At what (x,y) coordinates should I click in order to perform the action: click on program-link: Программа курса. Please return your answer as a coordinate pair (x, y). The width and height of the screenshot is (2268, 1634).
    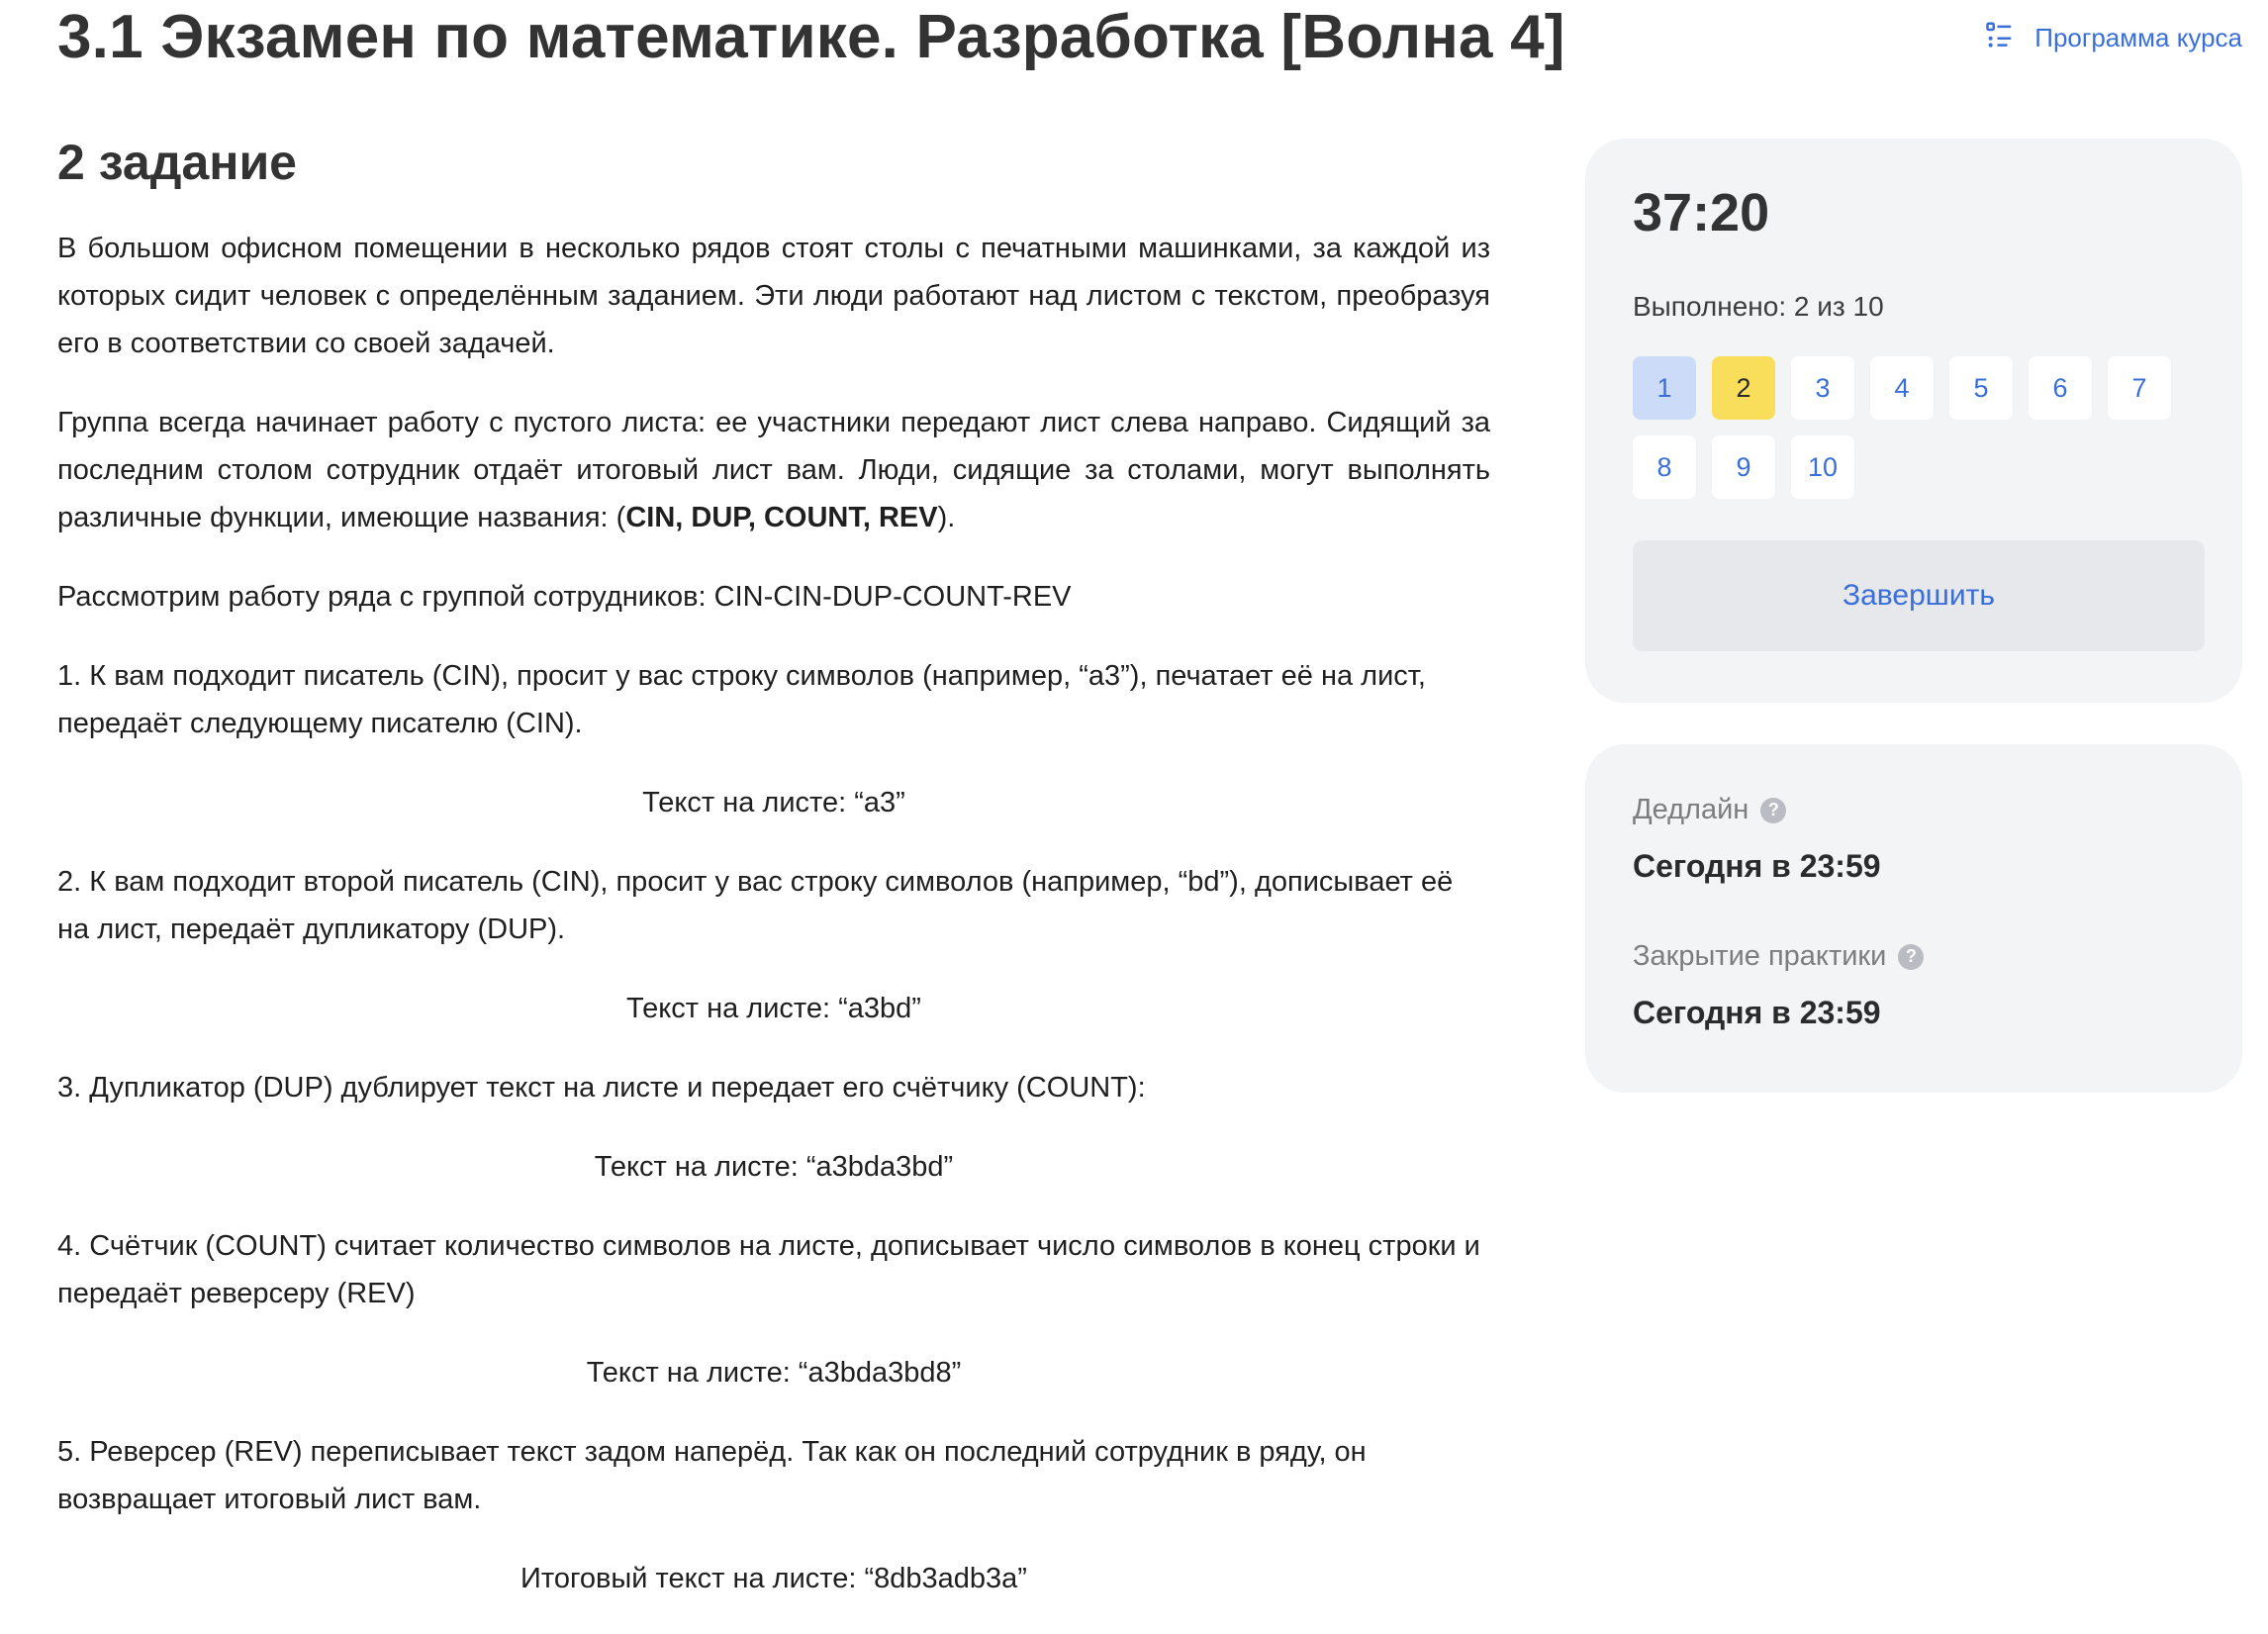
    Looking at the image, I should click on (2113, 38).